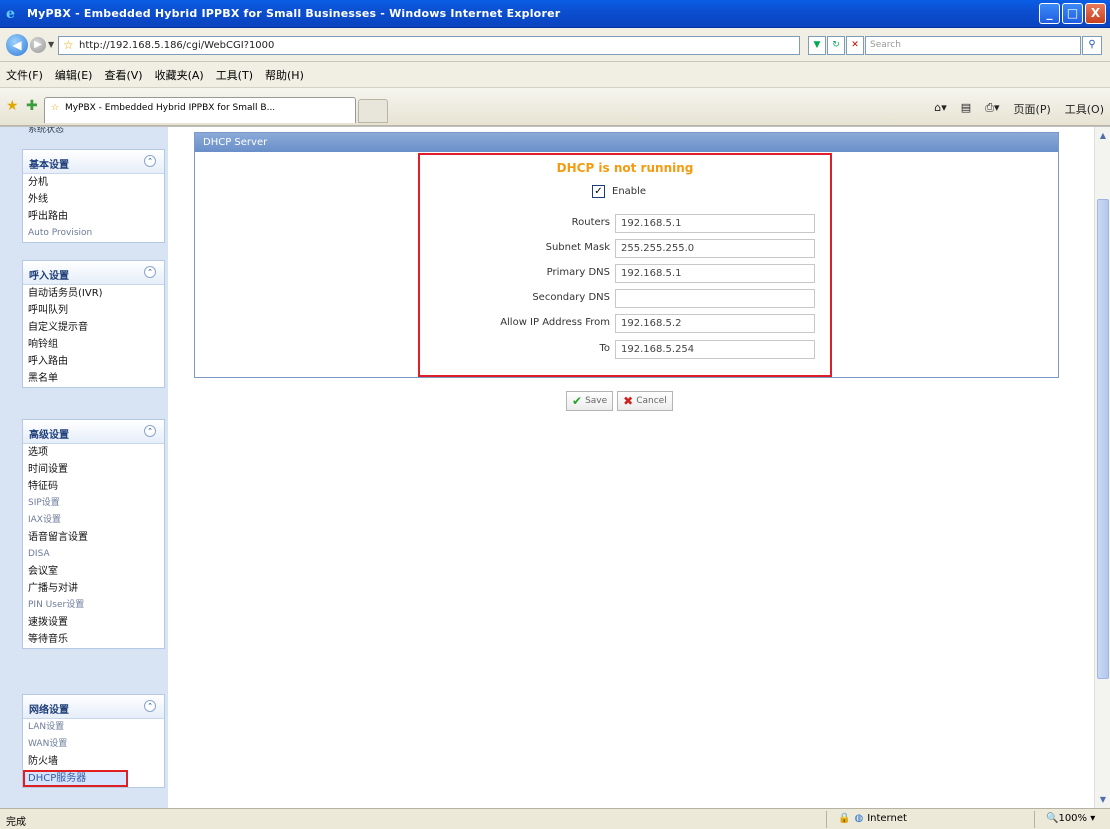 The image size is (1110, 829). Describe the element at coordinates (177, 45) in the screenshot. I see `url-text: http://192.168.5.186/cgi/WebCGI?1000` at that location.